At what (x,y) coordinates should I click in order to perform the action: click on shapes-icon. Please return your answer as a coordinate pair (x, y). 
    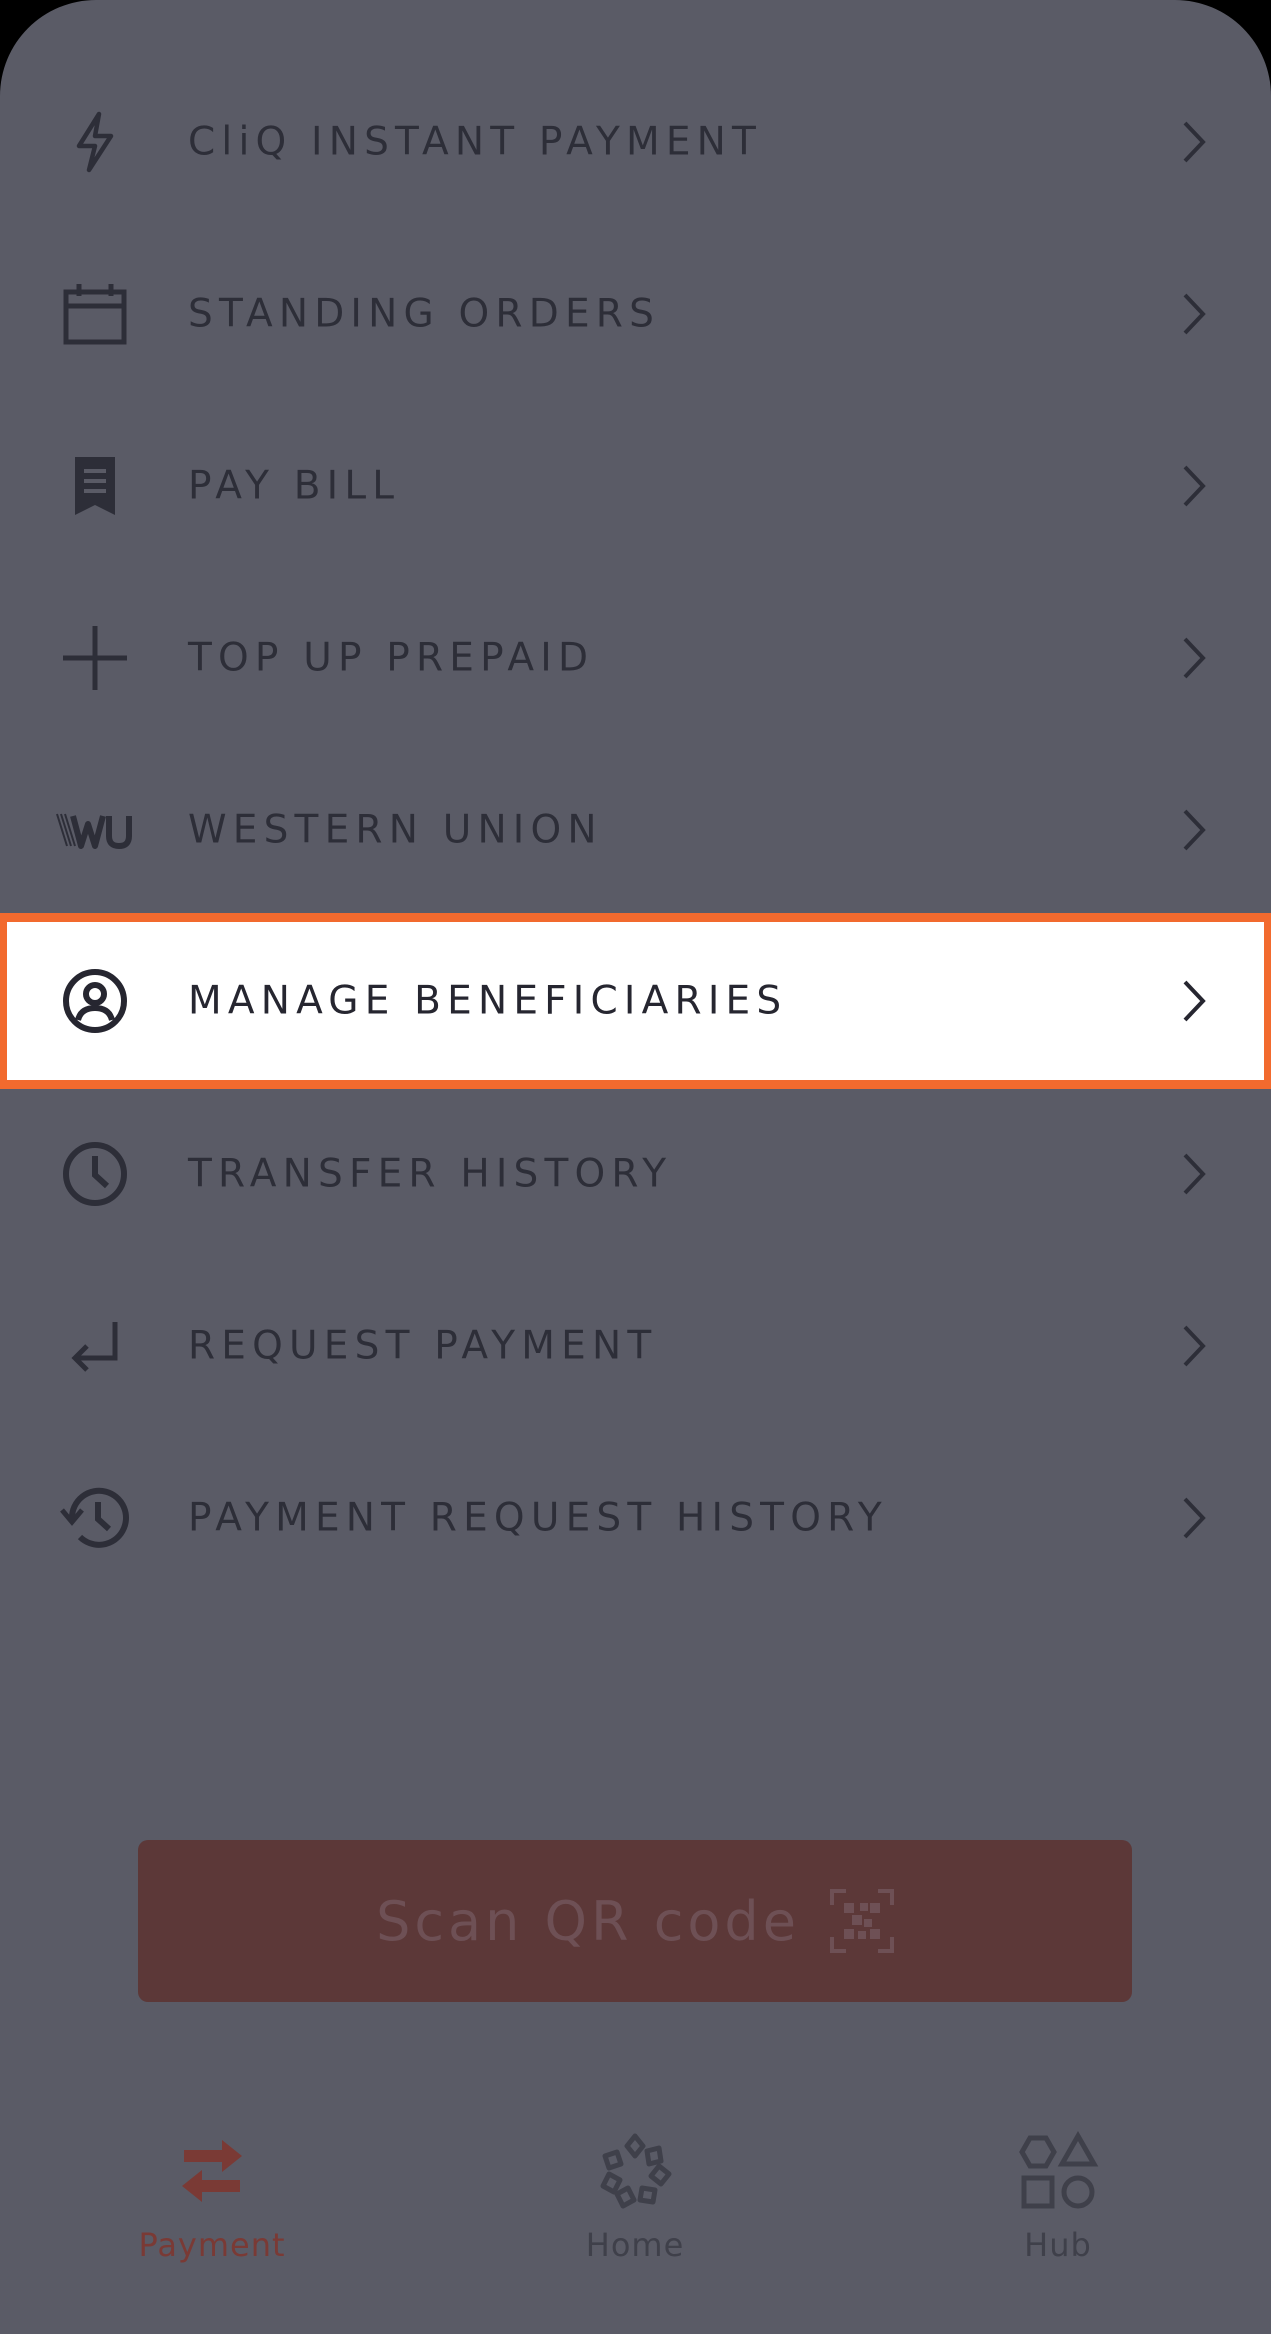
    Looking at the image, I should click on (1059, 2169).